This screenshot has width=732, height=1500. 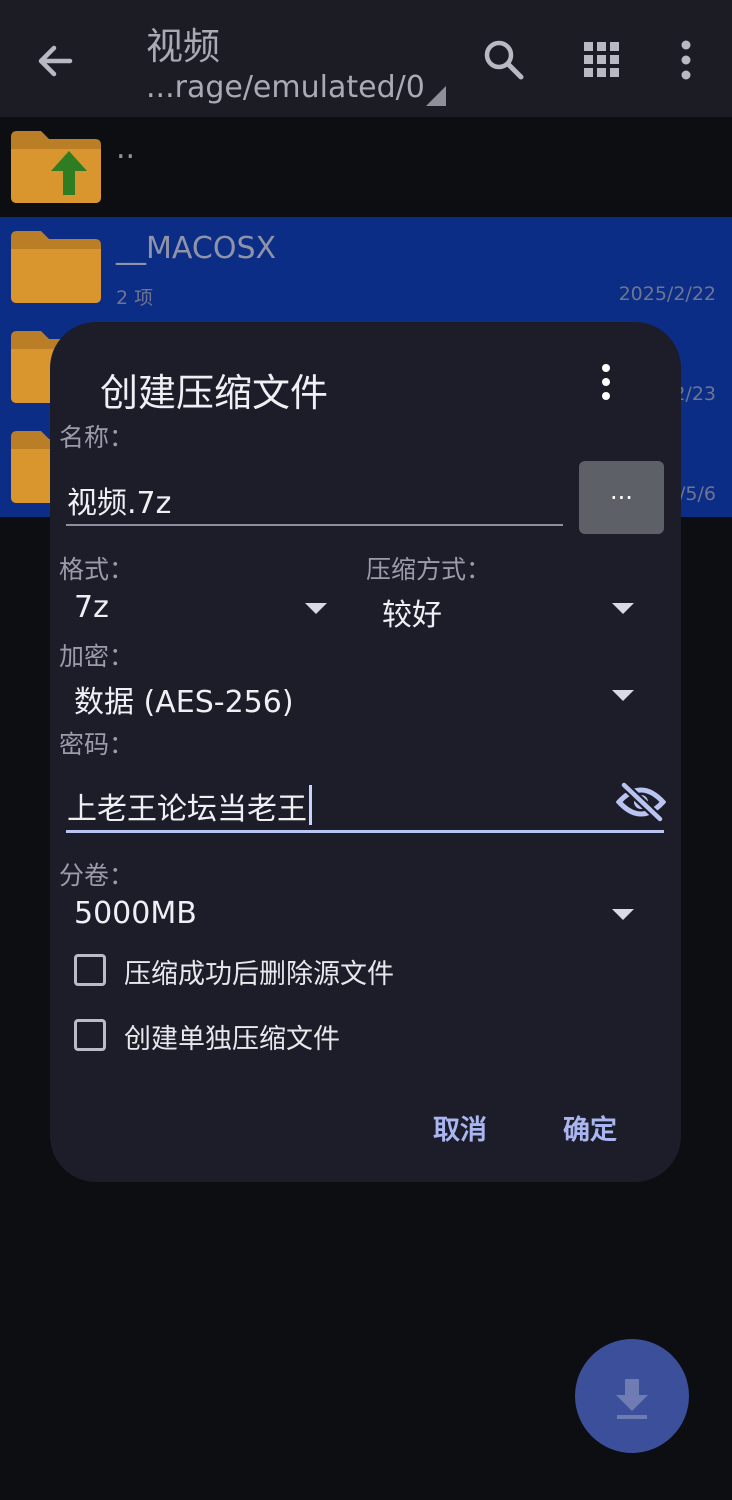 What do you see at coordinates (285, 87) in the screenshot?
I see `path-selector: ...rage/emulated/0` at bounding box center [285, 87].